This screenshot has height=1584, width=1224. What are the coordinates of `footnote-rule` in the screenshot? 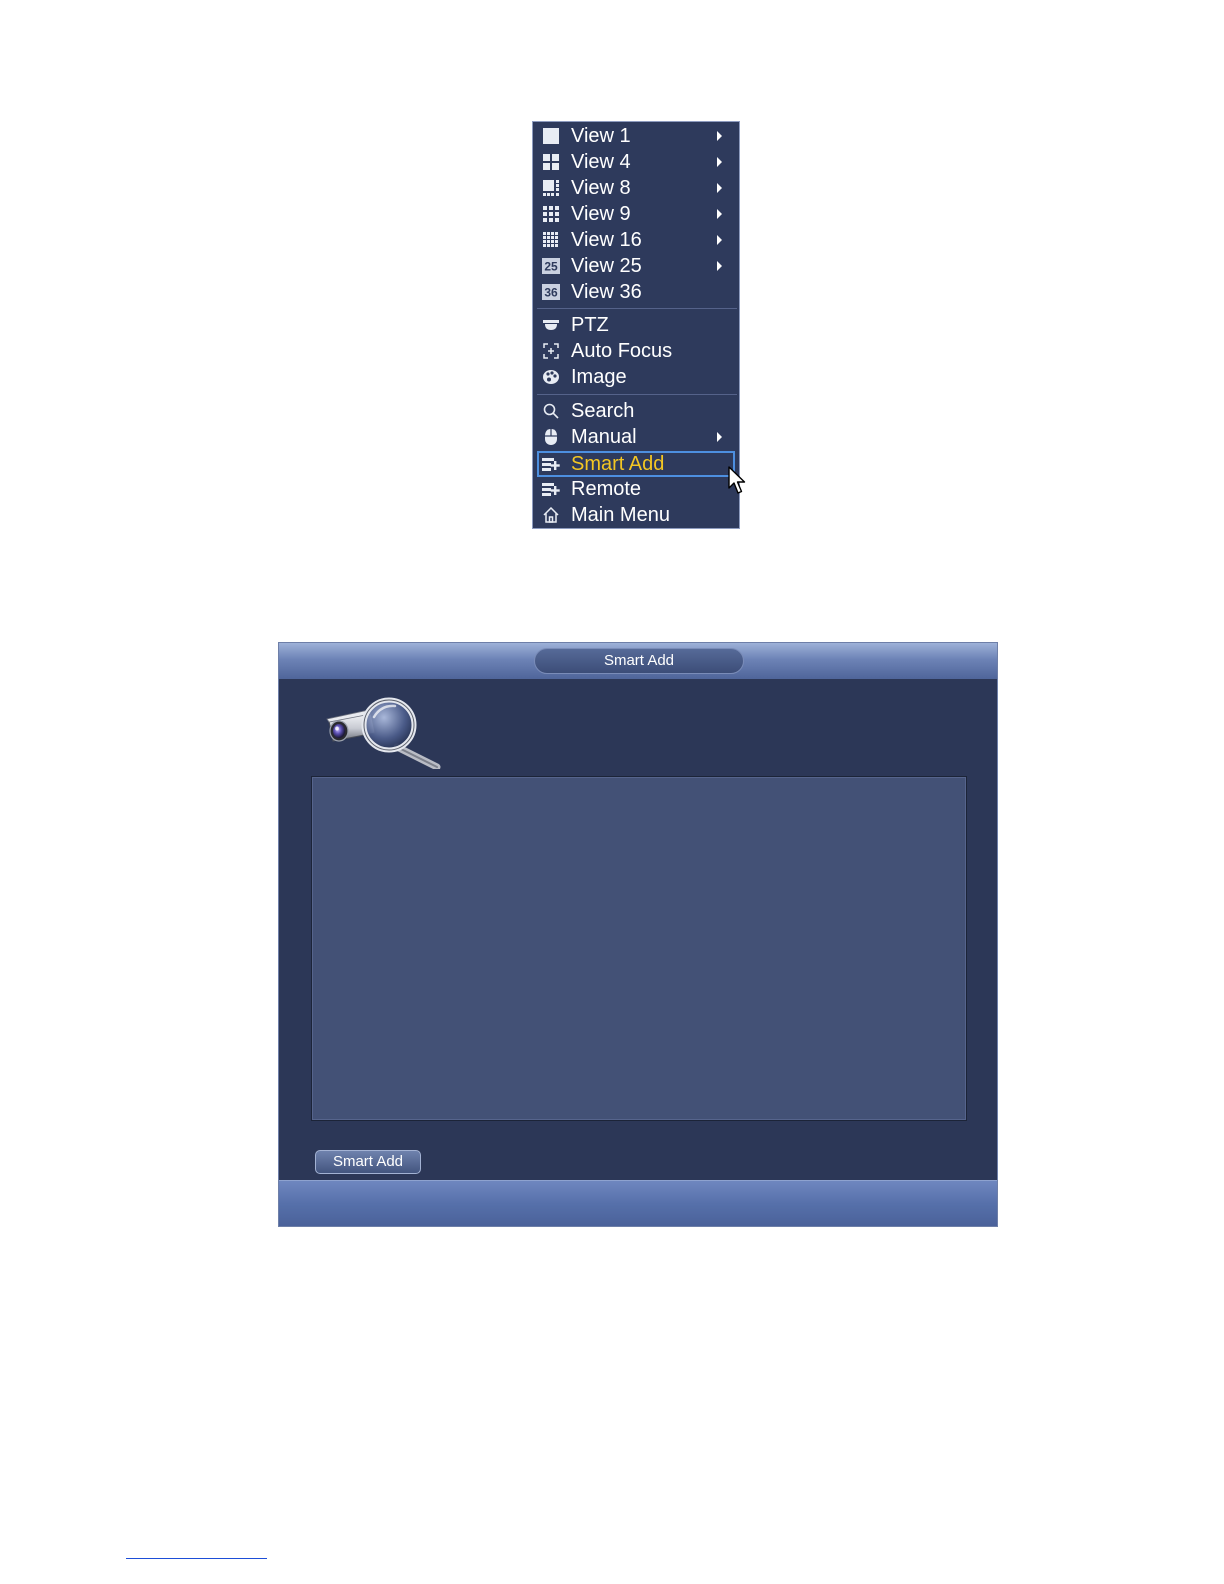 It's located at (196, 1558).